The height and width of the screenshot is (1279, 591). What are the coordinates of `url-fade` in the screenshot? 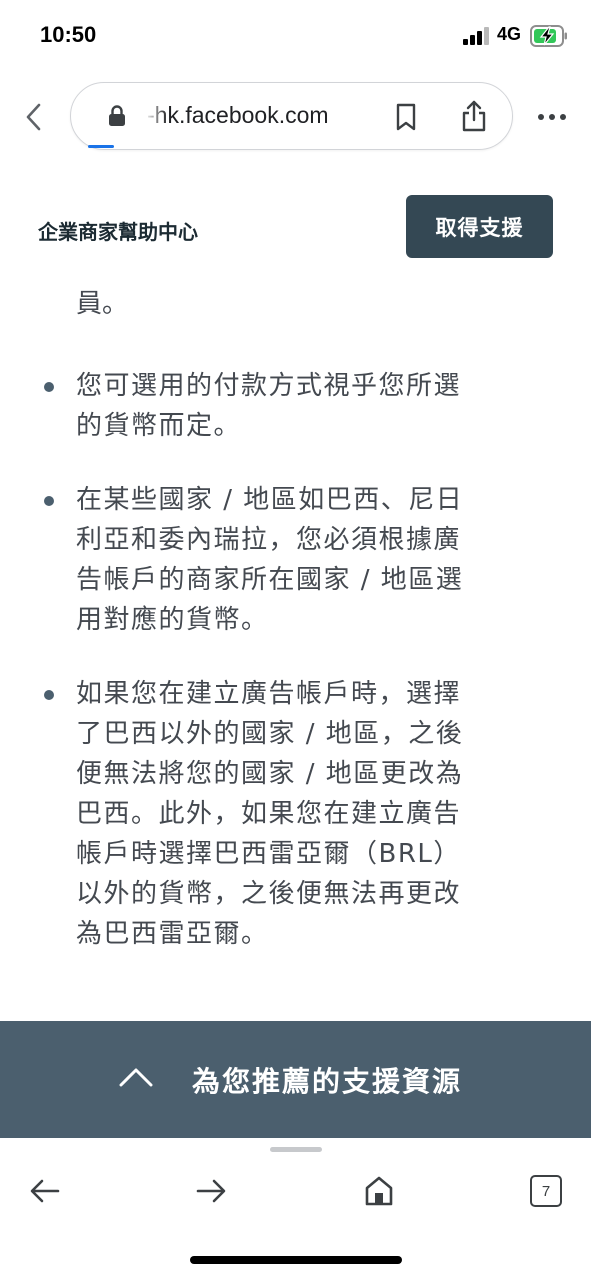 It's located at (156, 116).